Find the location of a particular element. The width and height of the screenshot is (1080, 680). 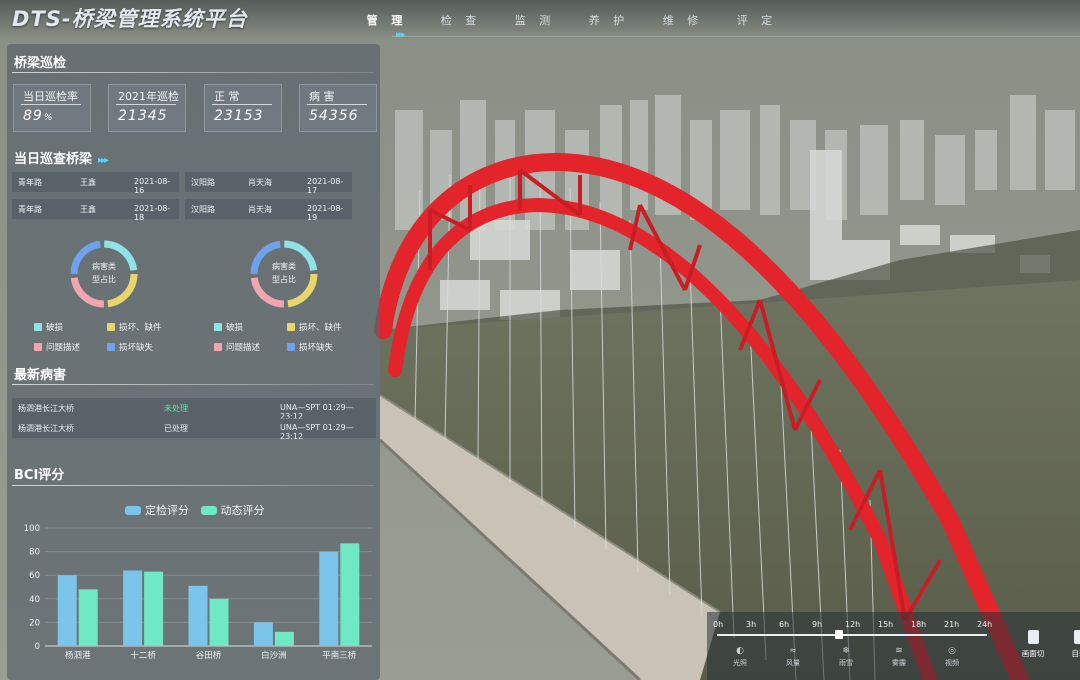

section-divider is located at coordinates (193, 72).